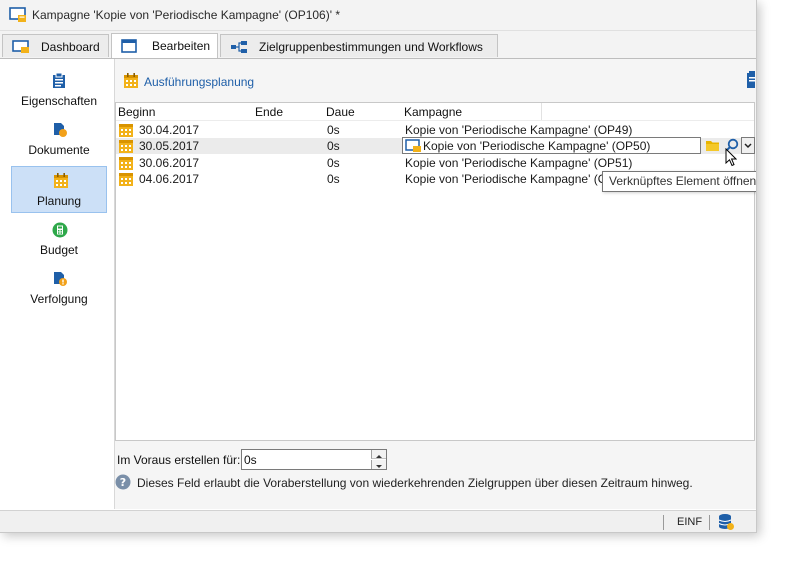 The image size is (786, 566). What do you see at coordinates (59, 250) in the screenshot?
I see `sidebar-item-label: Budget` at bounding box center [59, 250].